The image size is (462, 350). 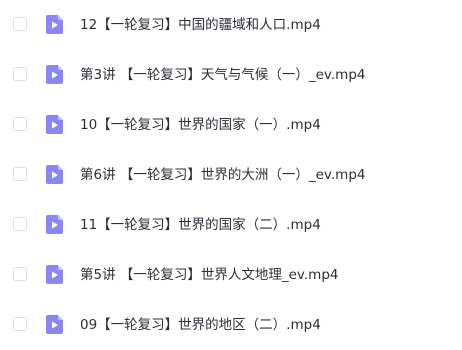 I want to click on file-row: 11【一轮复习】世界的国家（二）.mp4, so click(x=231, y=225).